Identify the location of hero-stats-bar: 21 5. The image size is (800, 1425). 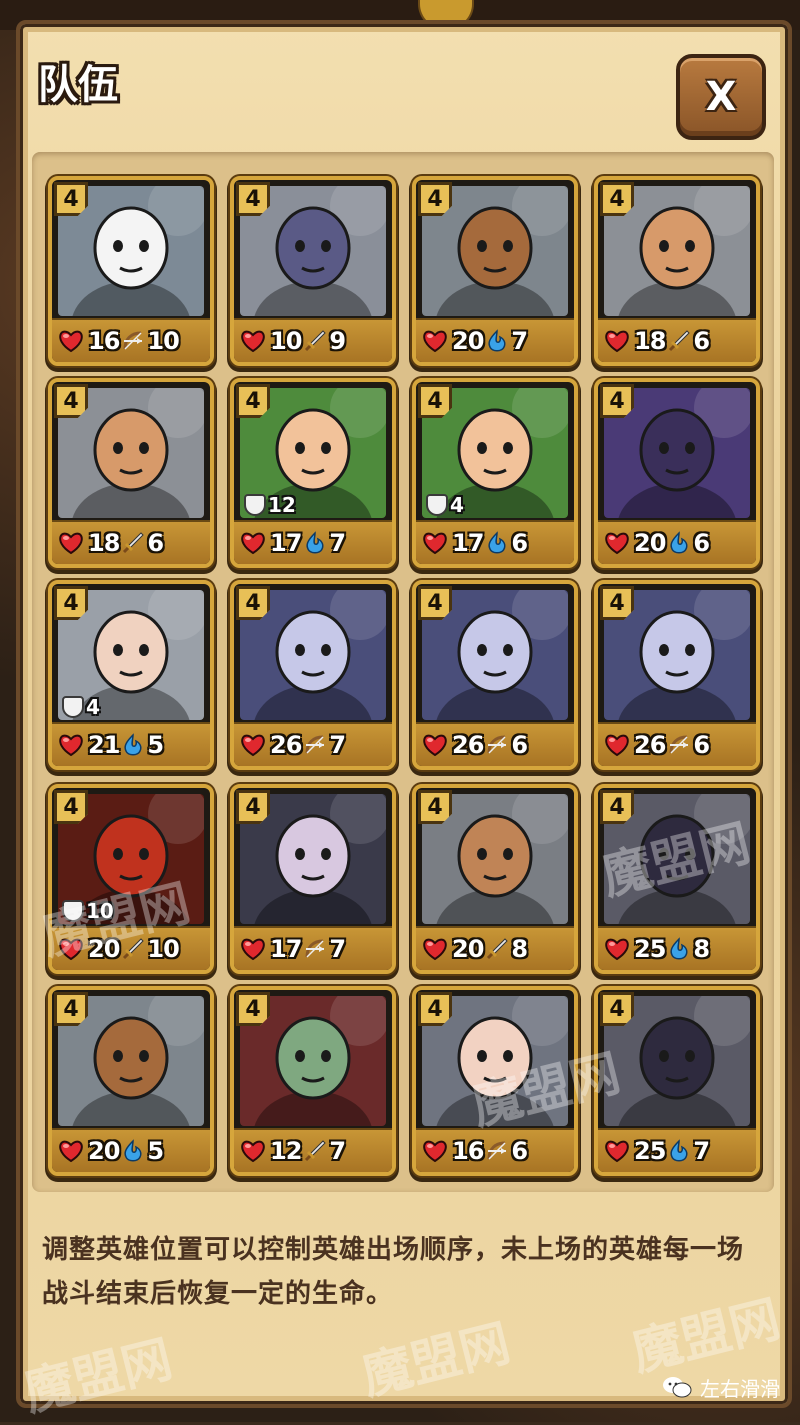
(131, 744).